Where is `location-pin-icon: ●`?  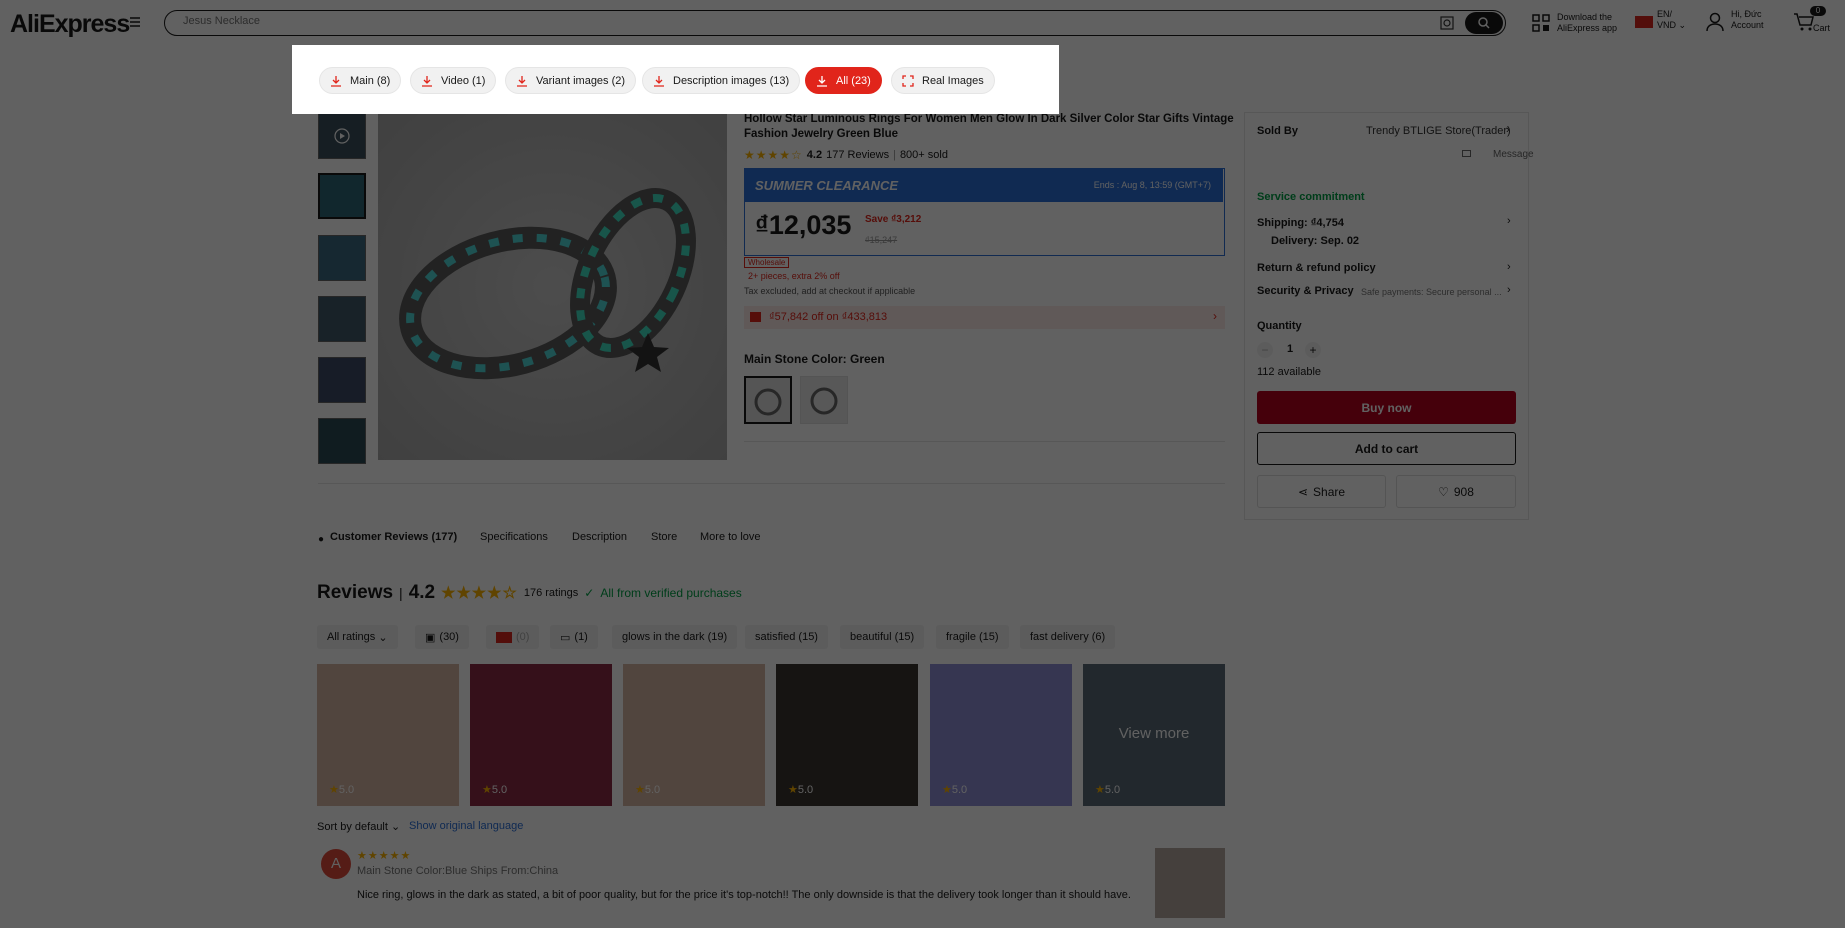 location-pin-icon: ● is located at coordinates (321, 539).